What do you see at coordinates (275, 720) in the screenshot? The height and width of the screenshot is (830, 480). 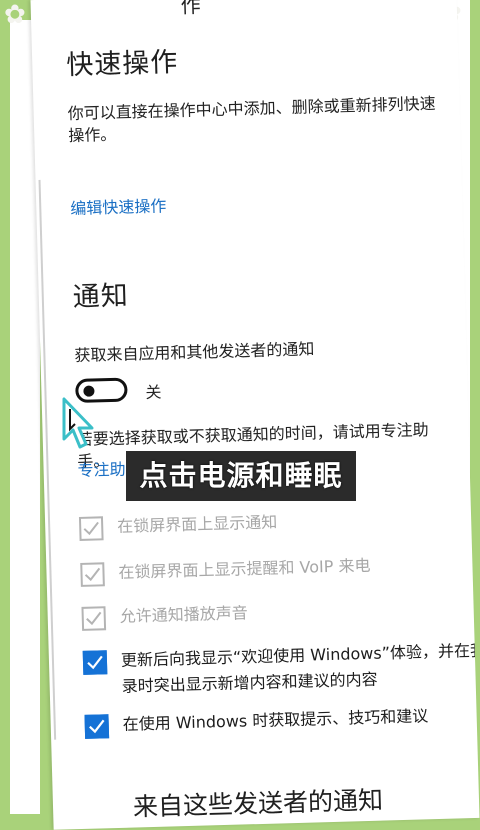 I see `checkbox-label: 在使用 Windows 时获取提示、技巧和建议` at bounding box center [275, 720].